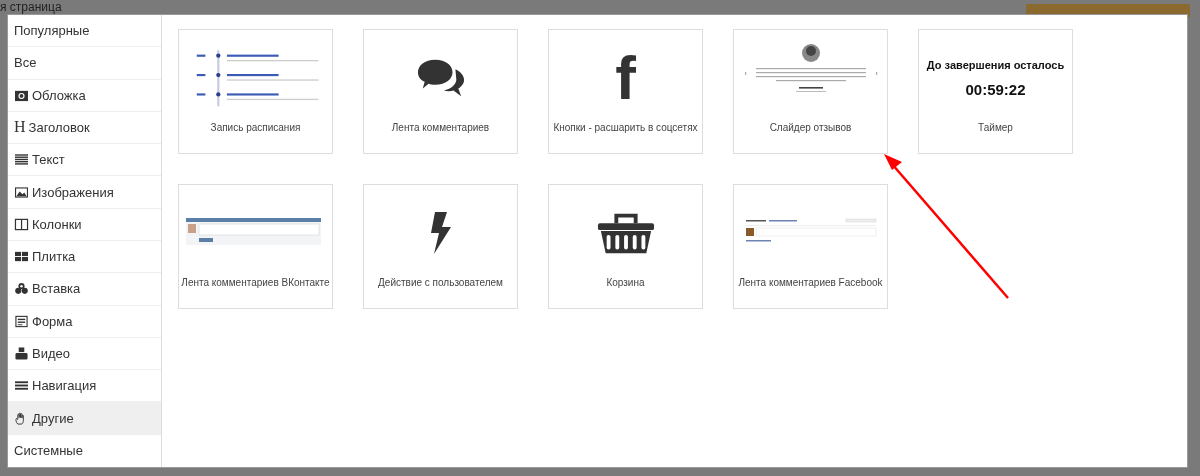 This screenshot has width=1200, height=476. What do you see at coordinates (84, 257) in the screenshot?
I see `sidebar-item: Плитка` at bounding box center [84, 257].